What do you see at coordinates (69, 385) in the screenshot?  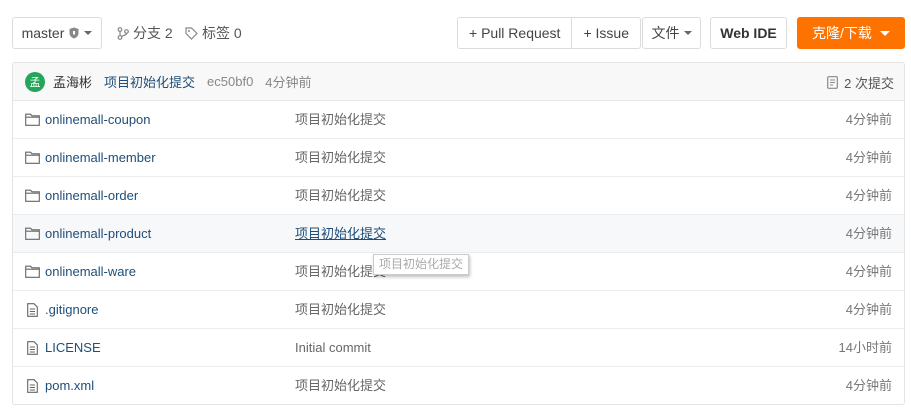 I see `file-name-link: pom.xml` at bounding box center [69, 385].